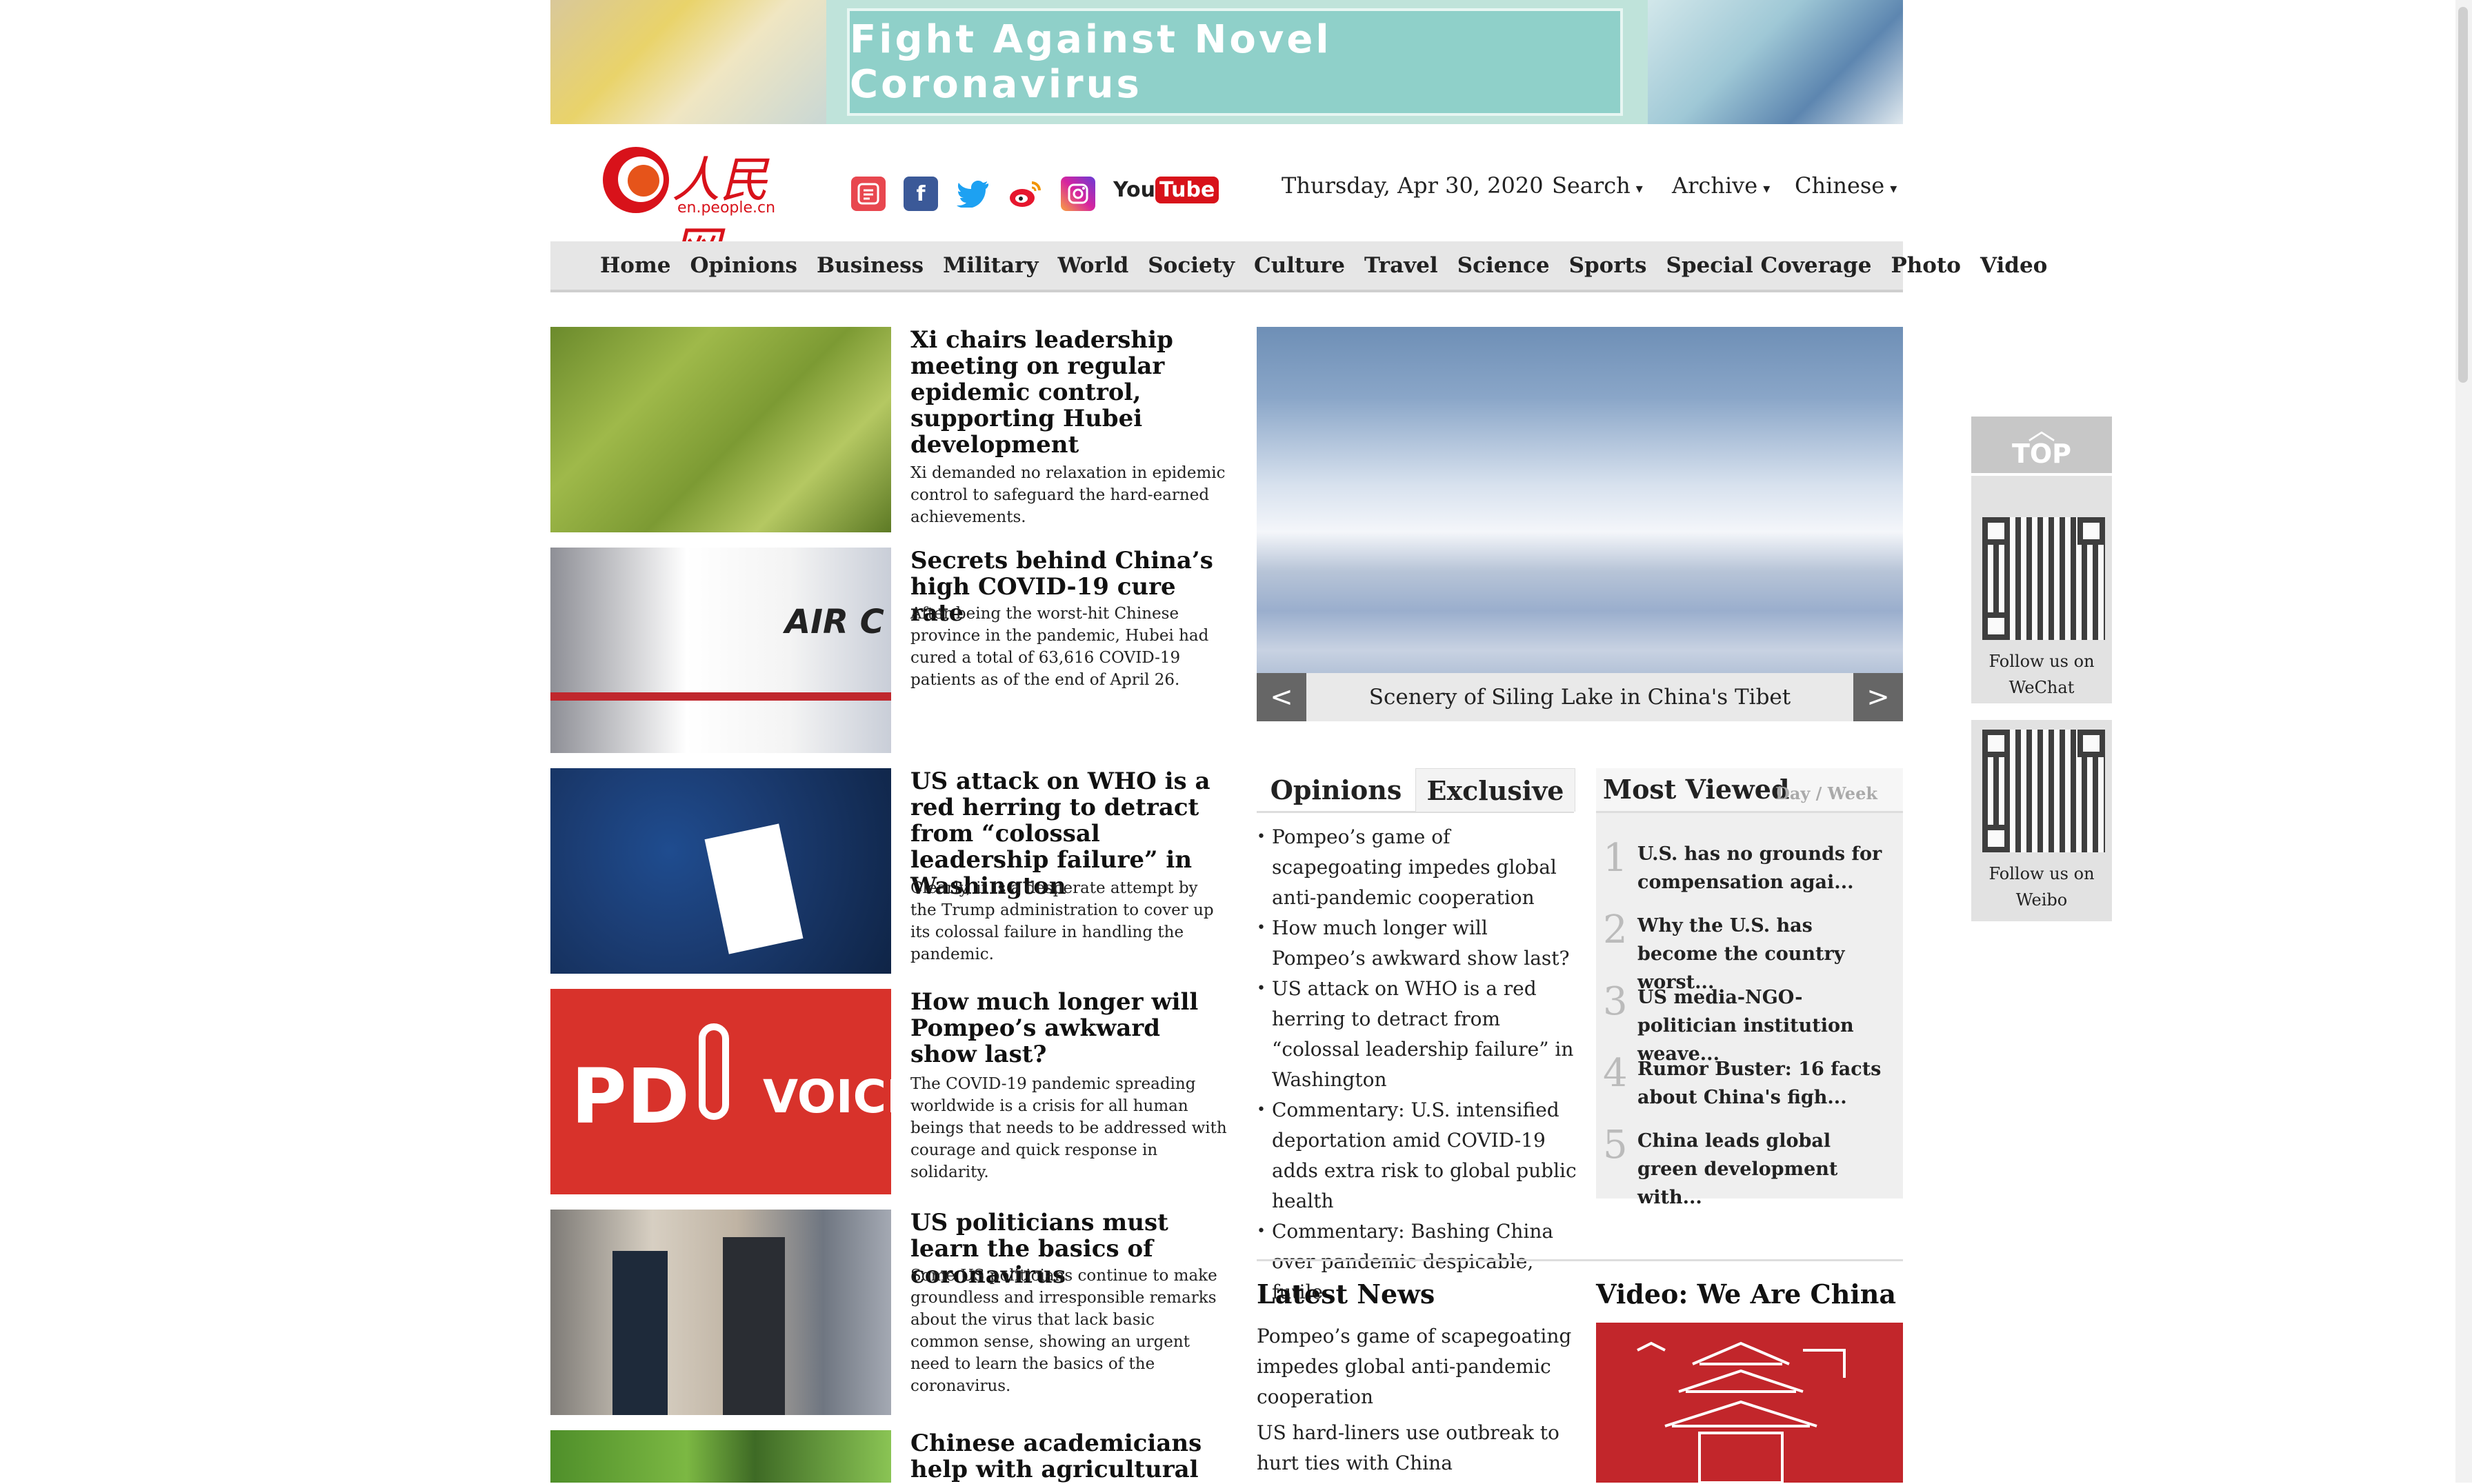 The image size is (2472, 1484). I want to click on site-logo: 人民网 en.people.cn, so click(707, 209).